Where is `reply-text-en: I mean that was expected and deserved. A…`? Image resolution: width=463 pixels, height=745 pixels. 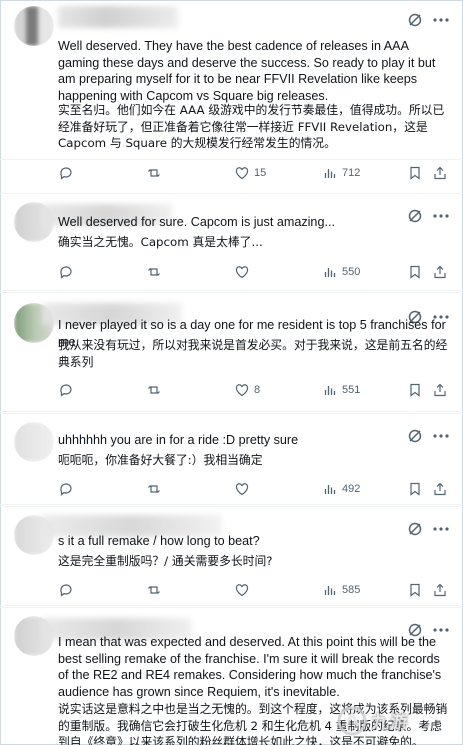 reply-text-en: I mean that was expected and deserved. A… is located at coordinates (250, 667).